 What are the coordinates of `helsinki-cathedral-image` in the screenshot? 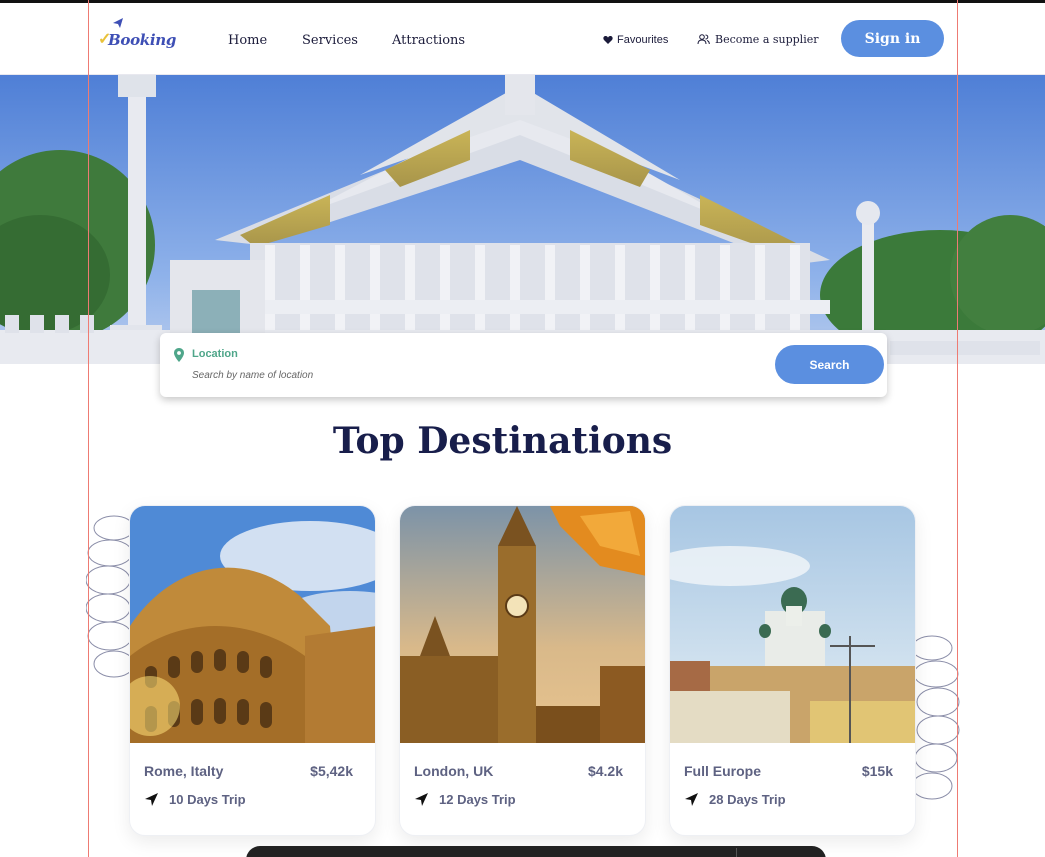 It's located at (792, 624).